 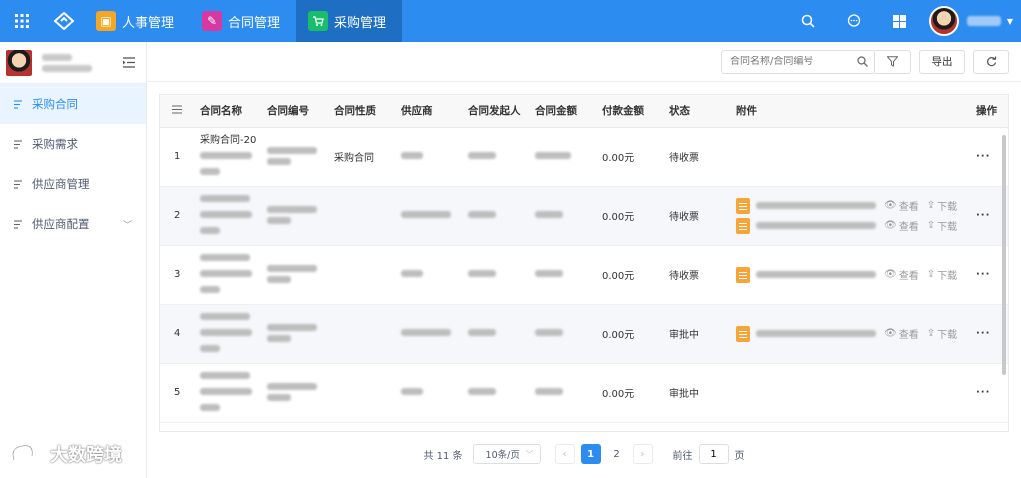 I want to click on table-row: 2 0.00元 待收票 👁 查看 ⇪ 下载 👁 查看 ⇪ 下载 ···, so click(x=584, y=216).